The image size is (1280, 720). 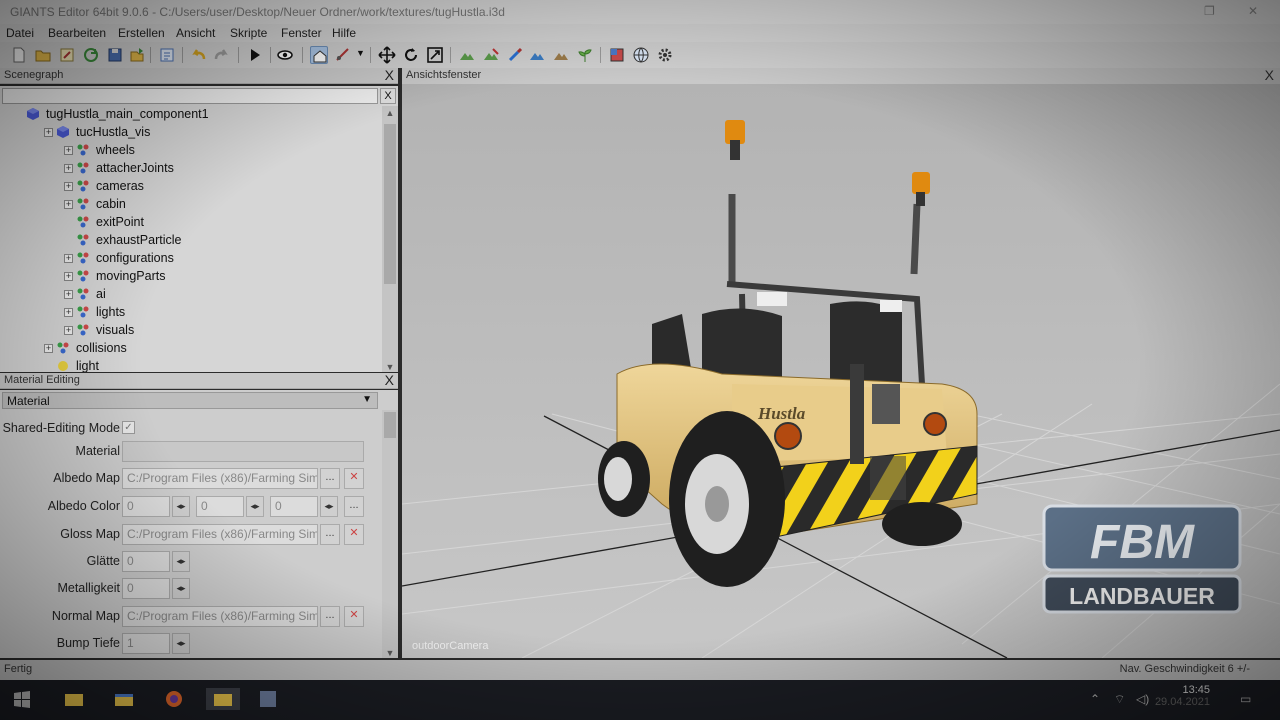 I want to click on albedo-map-clear-button: ✕, so click(x=354, y=478).